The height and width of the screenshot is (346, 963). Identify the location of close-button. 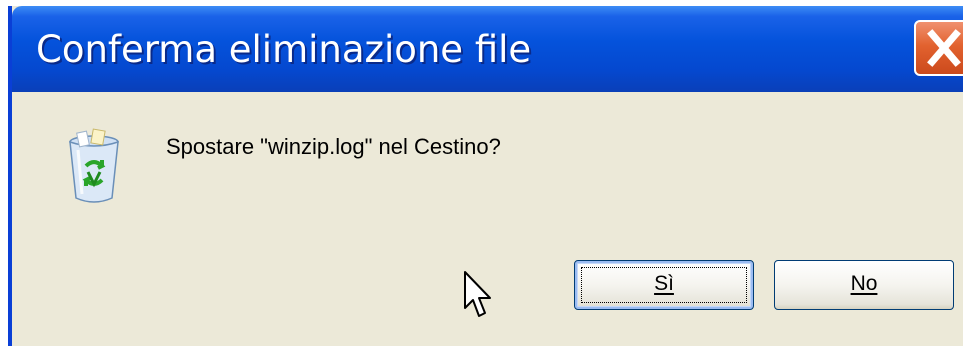
(938, 48).